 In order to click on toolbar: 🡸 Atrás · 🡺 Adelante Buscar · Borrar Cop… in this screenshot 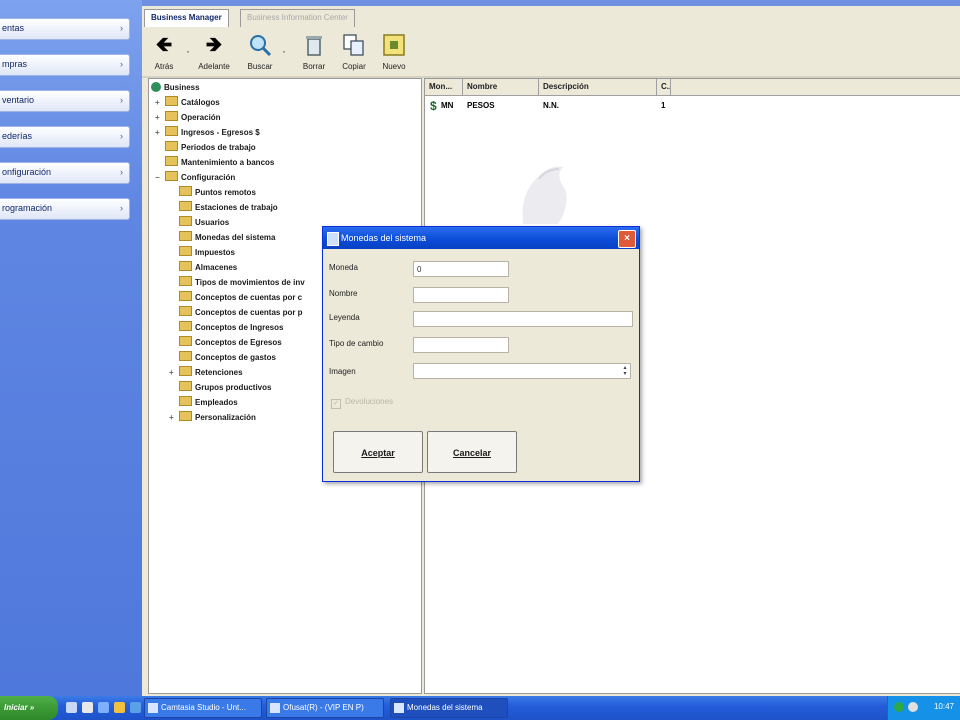, I will do `click(551, 52)`.